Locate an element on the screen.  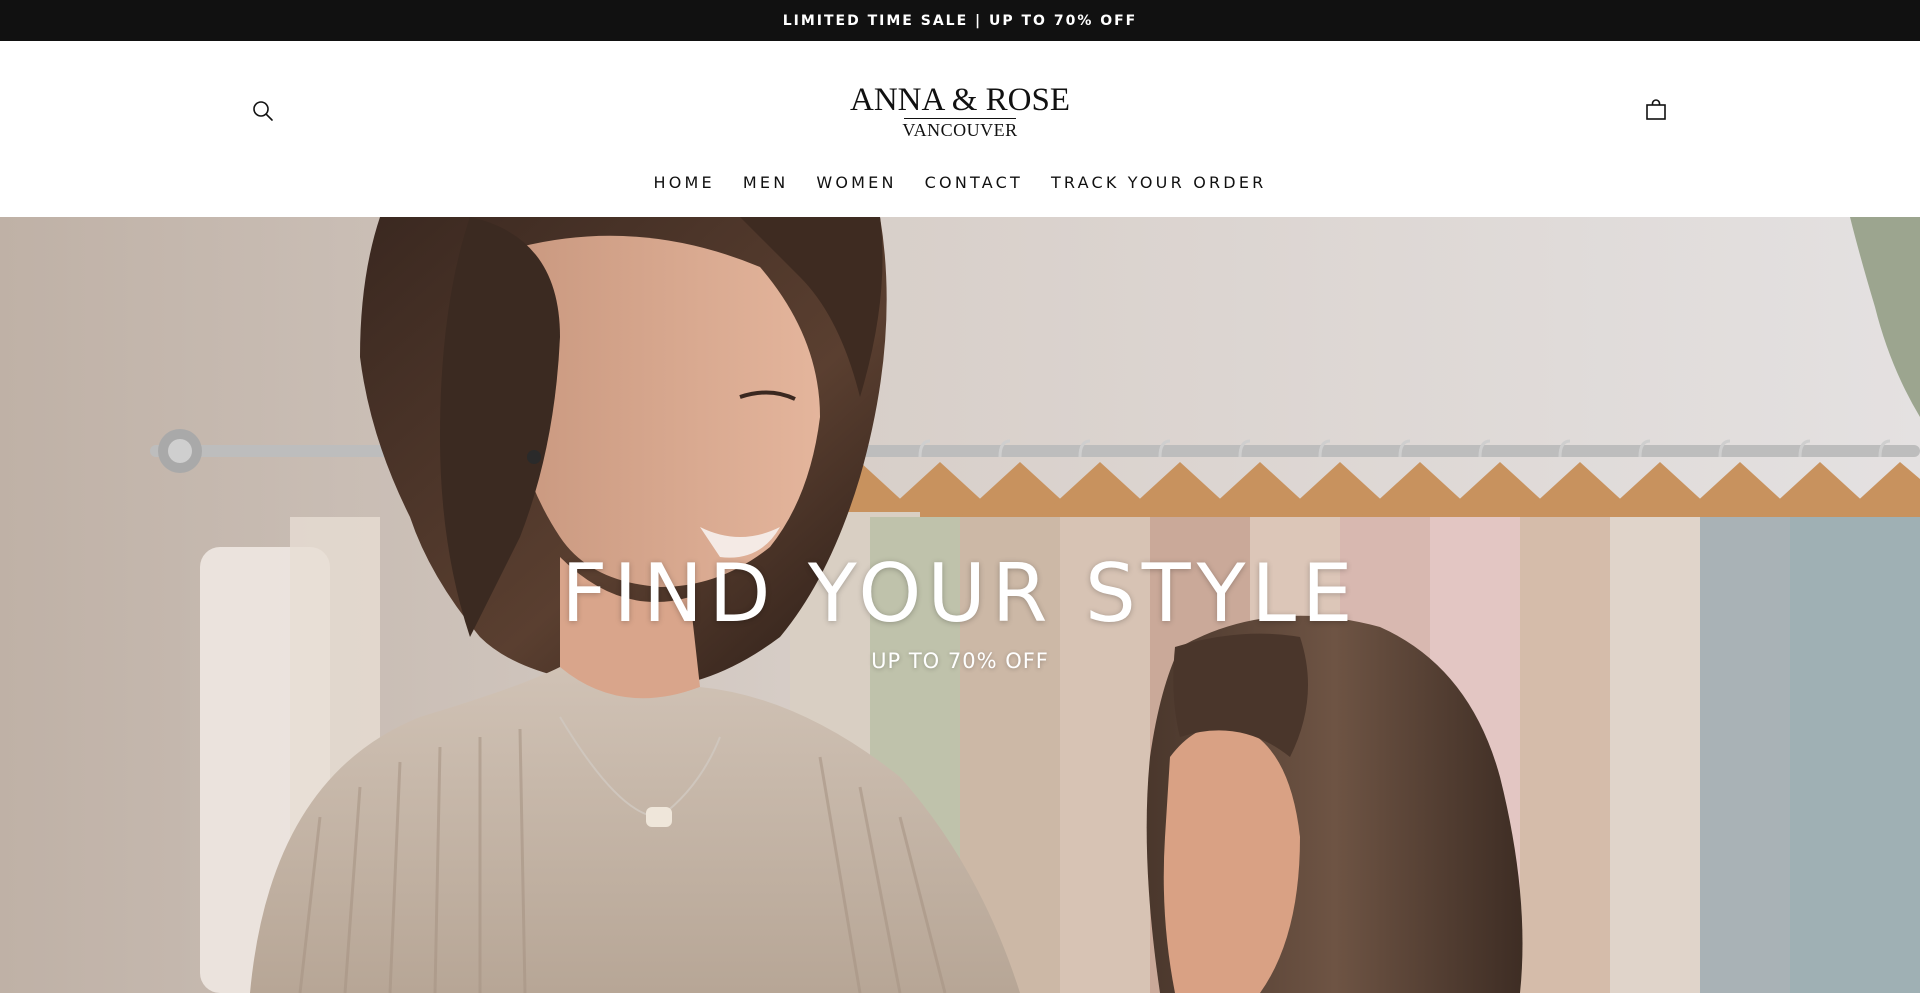
hero-title: FIND YOUR STYLE is located at coordinates (960, 593).